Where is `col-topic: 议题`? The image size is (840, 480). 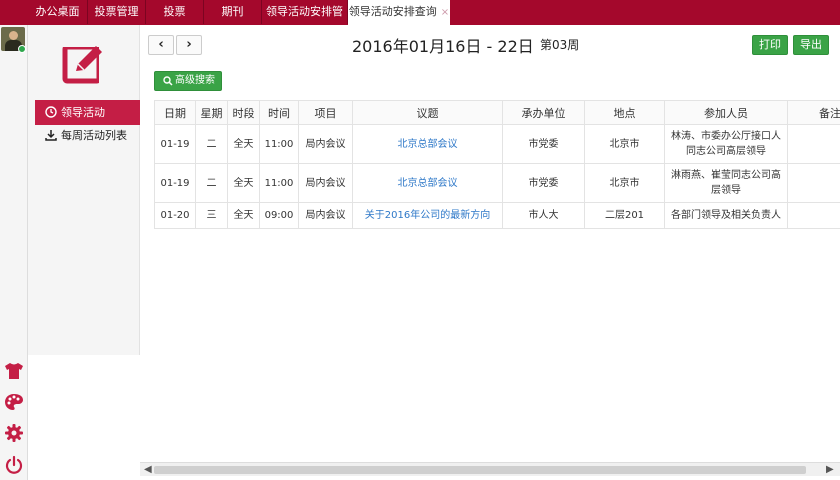
col-topic: 议题 is located at coordinates (427, 112).